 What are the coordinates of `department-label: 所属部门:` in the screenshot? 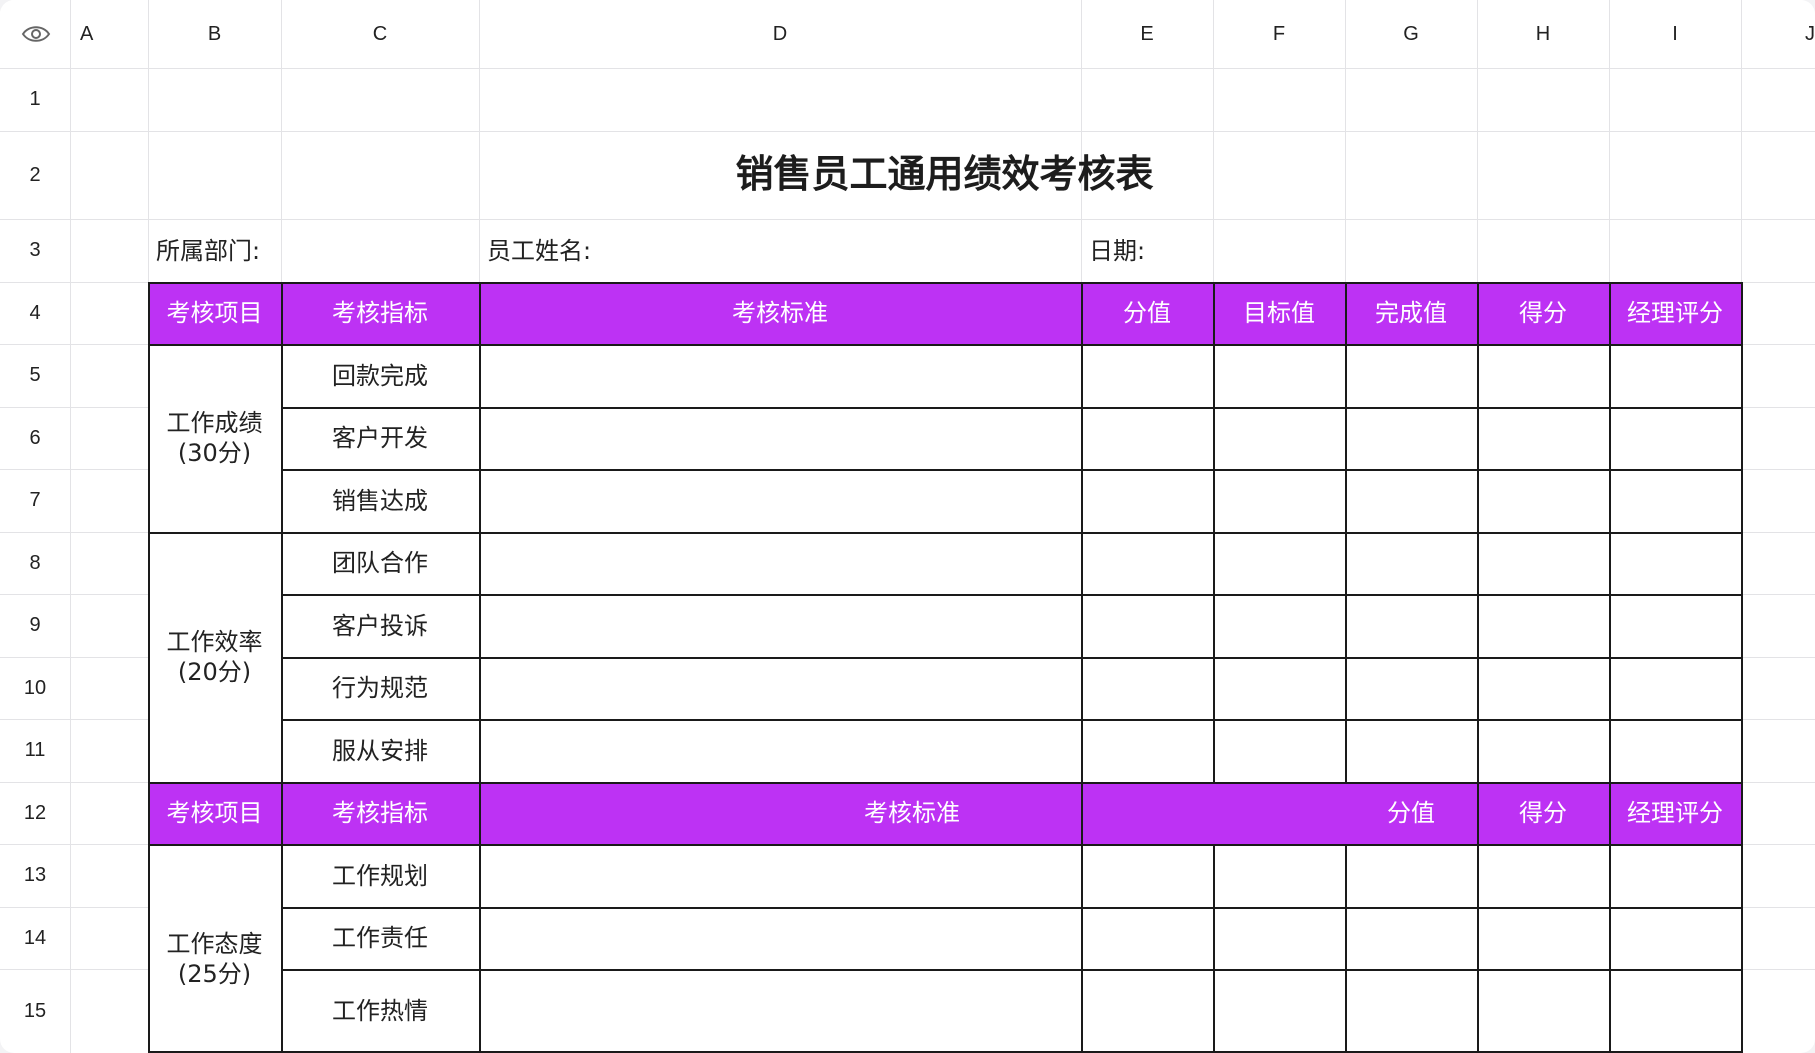 It's located at (208, 250).